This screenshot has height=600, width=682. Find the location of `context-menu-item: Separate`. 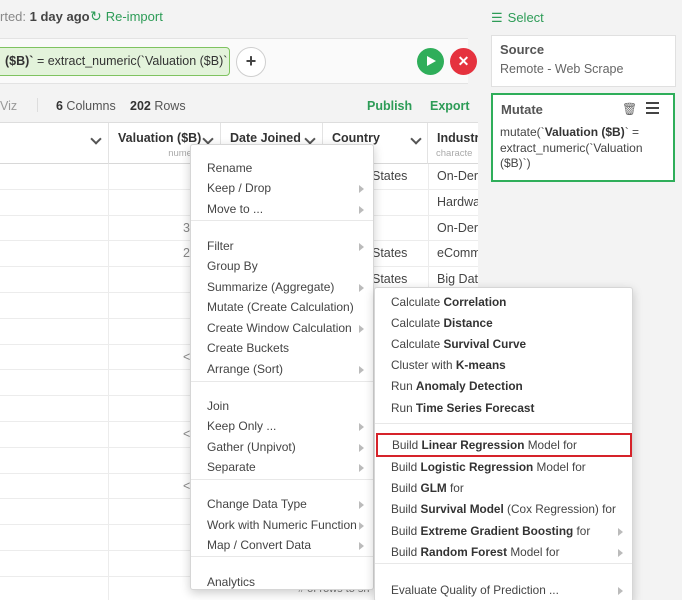

context-menu-item: Separate is located at coordinates (282, 468).